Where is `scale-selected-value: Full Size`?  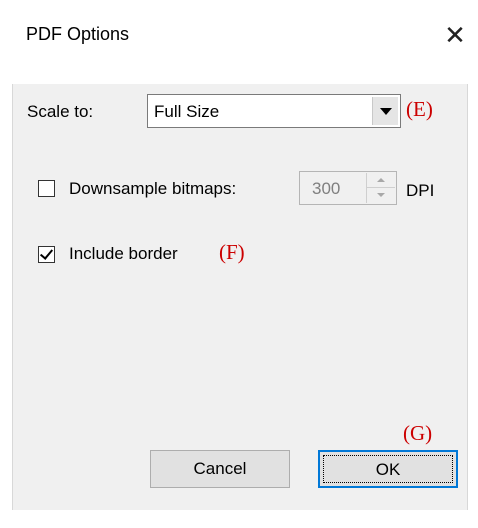 scale-selected-value: Full Size is located at coordinates (187, 111).